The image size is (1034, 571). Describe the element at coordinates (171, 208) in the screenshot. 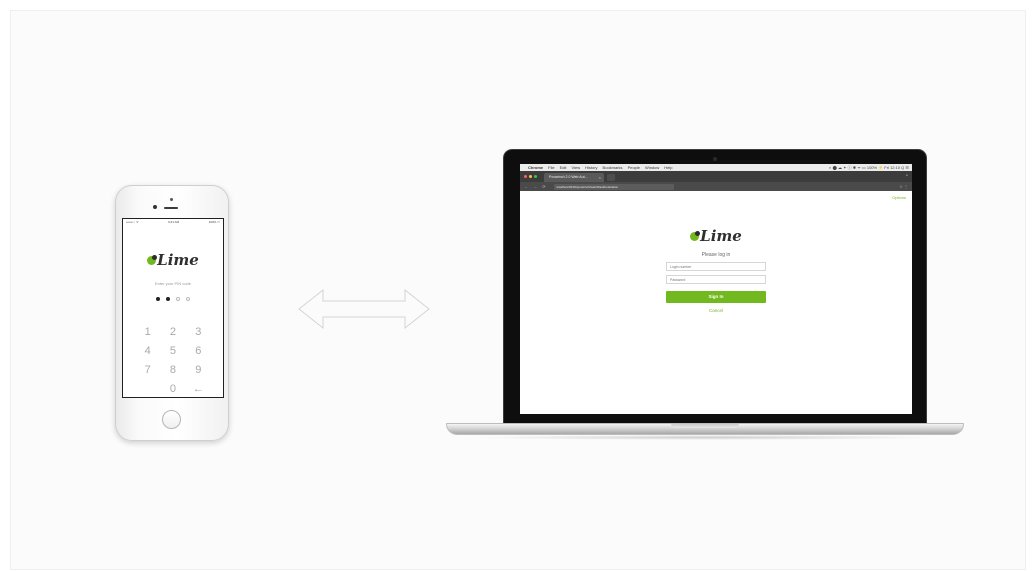

I see `phone-speaker` at that location.